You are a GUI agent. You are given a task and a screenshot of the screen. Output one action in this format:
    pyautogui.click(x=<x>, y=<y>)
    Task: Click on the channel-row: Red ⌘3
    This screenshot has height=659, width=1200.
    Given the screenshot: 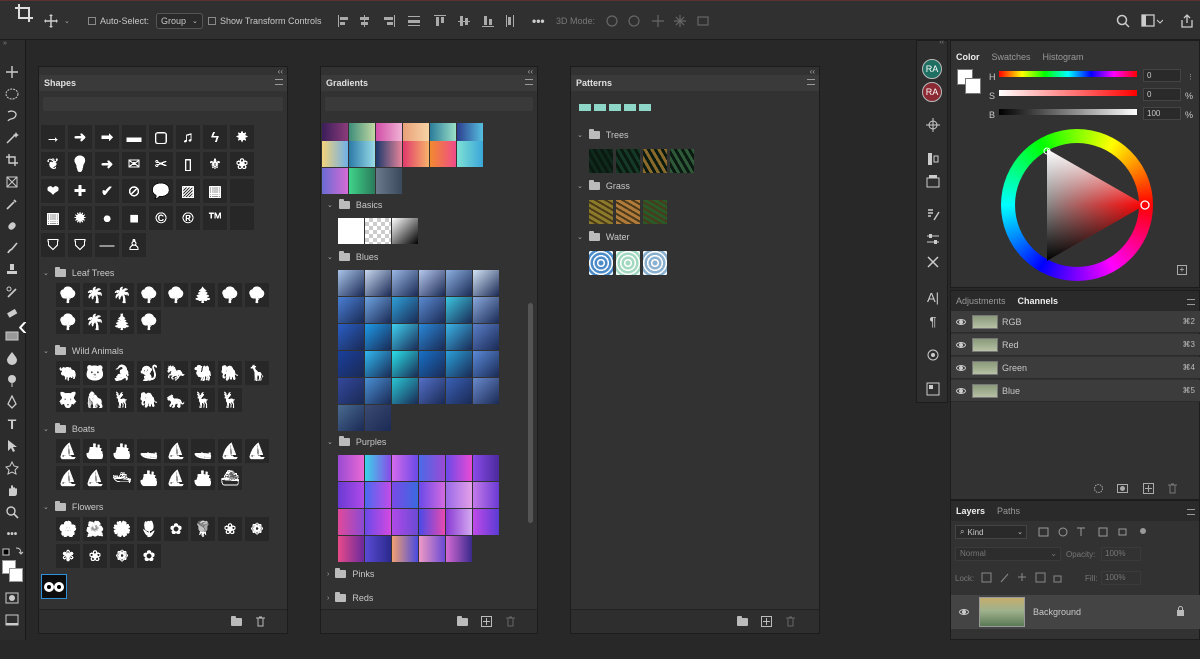 What is the action you would take?
    pyautogui.click(x=1075, y=345)
    